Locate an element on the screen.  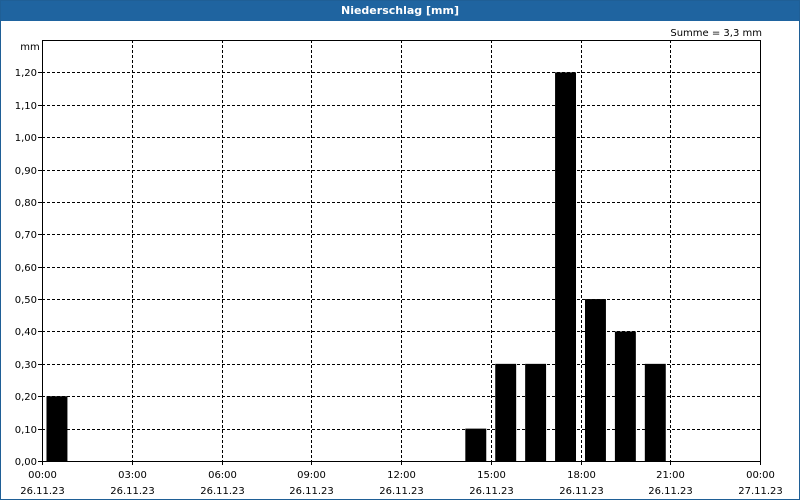
y-tick-label: 1,20 is located at coordinates (26, 73).